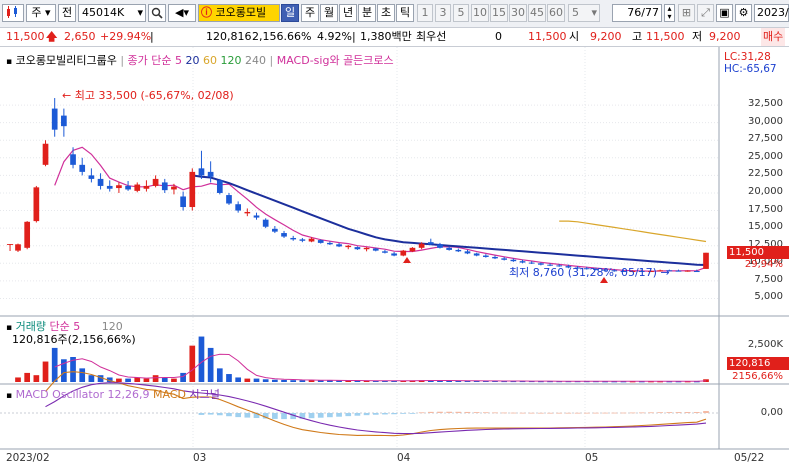 This screenshot has height=469, width=789. Describe the element at coordinates (367, 13) in the screenshot. I see `period-minute-button: 분` at that location.